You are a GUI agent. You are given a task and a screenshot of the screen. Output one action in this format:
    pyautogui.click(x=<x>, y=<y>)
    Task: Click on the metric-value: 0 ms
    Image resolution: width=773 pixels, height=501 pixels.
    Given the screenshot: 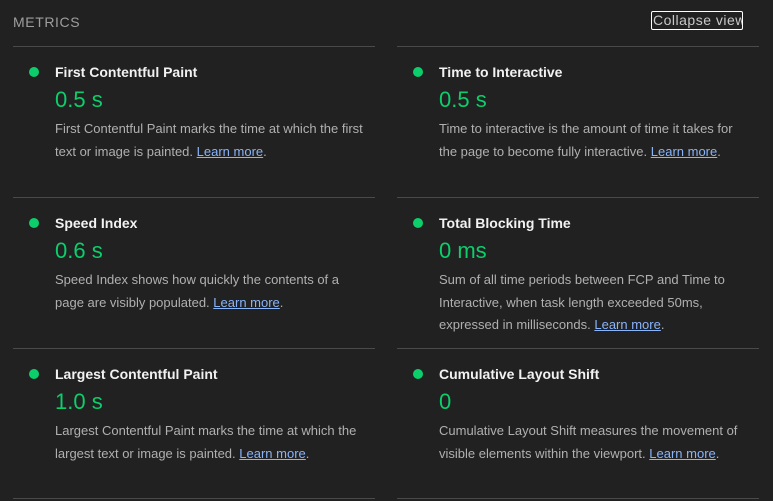 What is the action you would take?
    pyautogui.click(x=463, y=250)
    